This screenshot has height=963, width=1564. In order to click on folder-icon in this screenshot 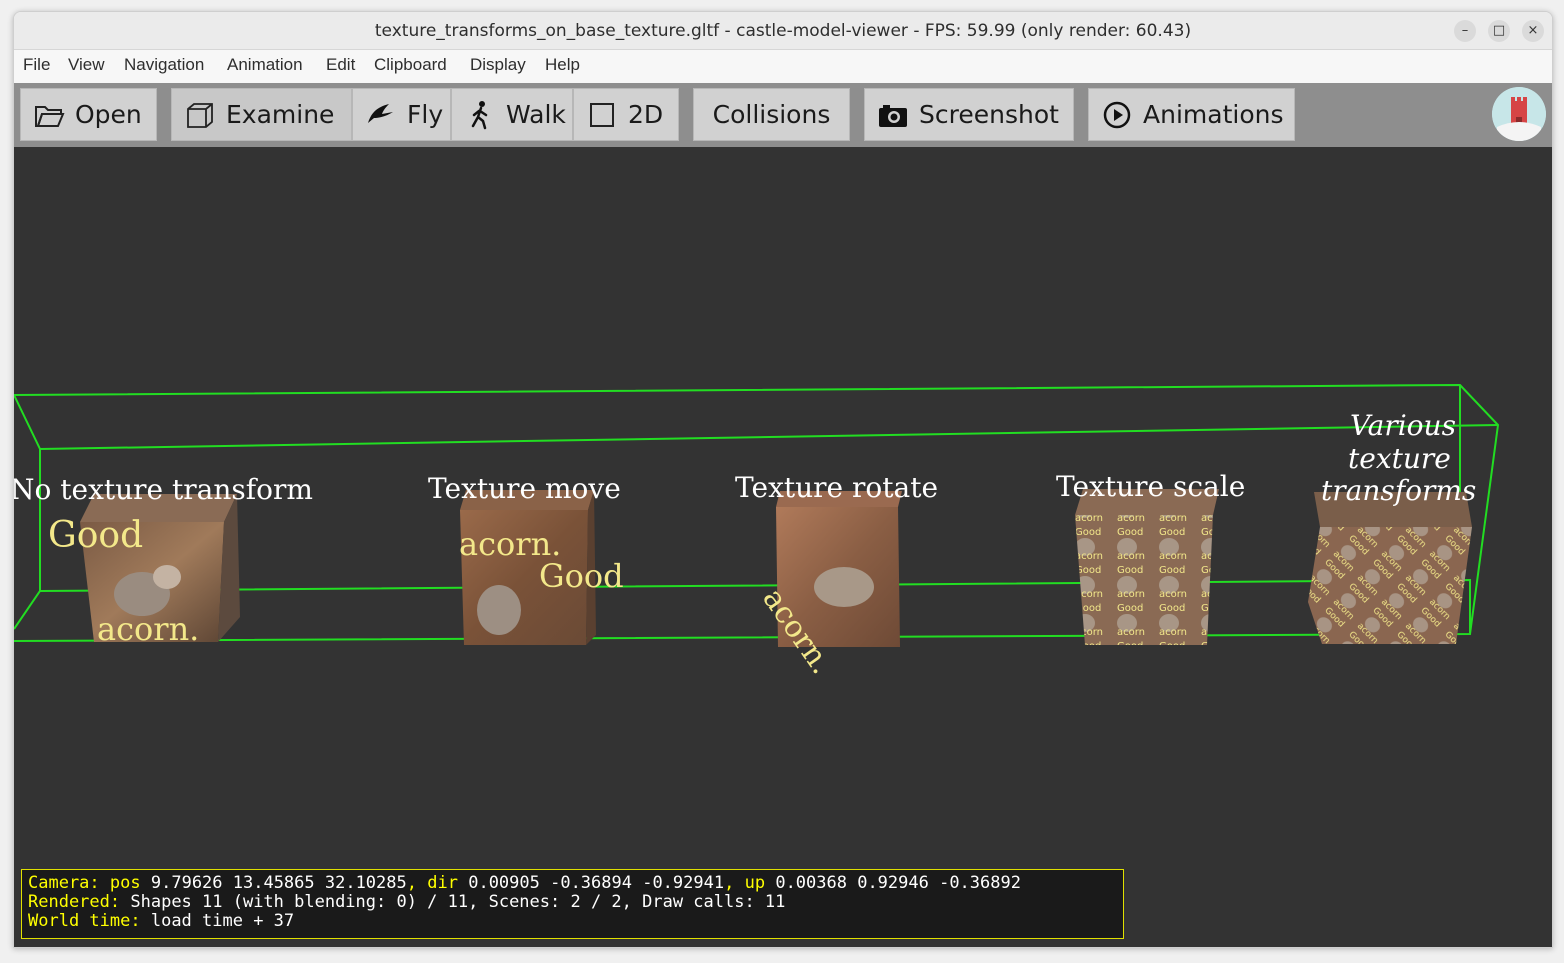, I will do `click(50, 116)`.